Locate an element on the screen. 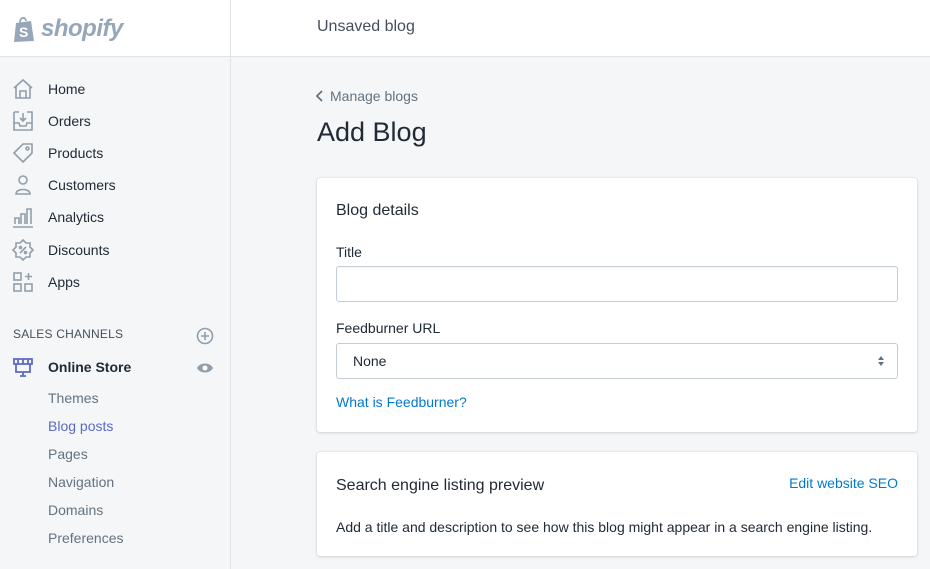 This screenshot has width=930, height=569. sidebar-item-apps: Apps is located at coordinates (115, 282).